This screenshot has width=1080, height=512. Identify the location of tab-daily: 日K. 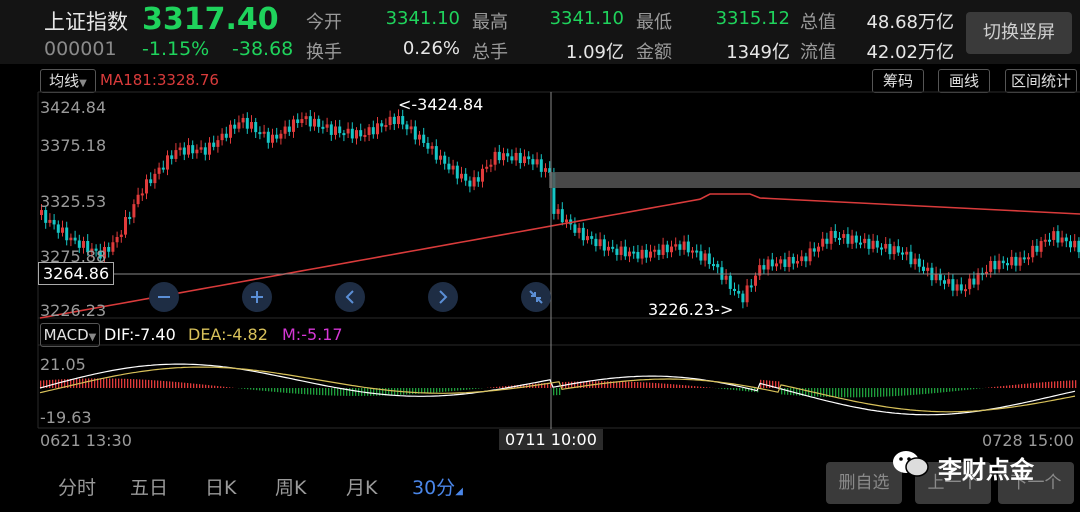
(220, 486).